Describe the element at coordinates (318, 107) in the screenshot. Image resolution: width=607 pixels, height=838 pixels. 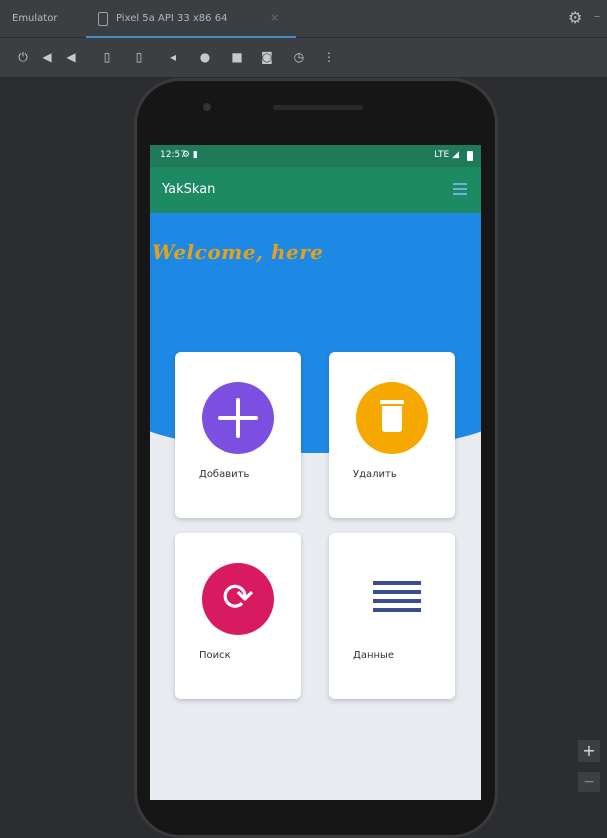
I see `speaker-grille` at that location.